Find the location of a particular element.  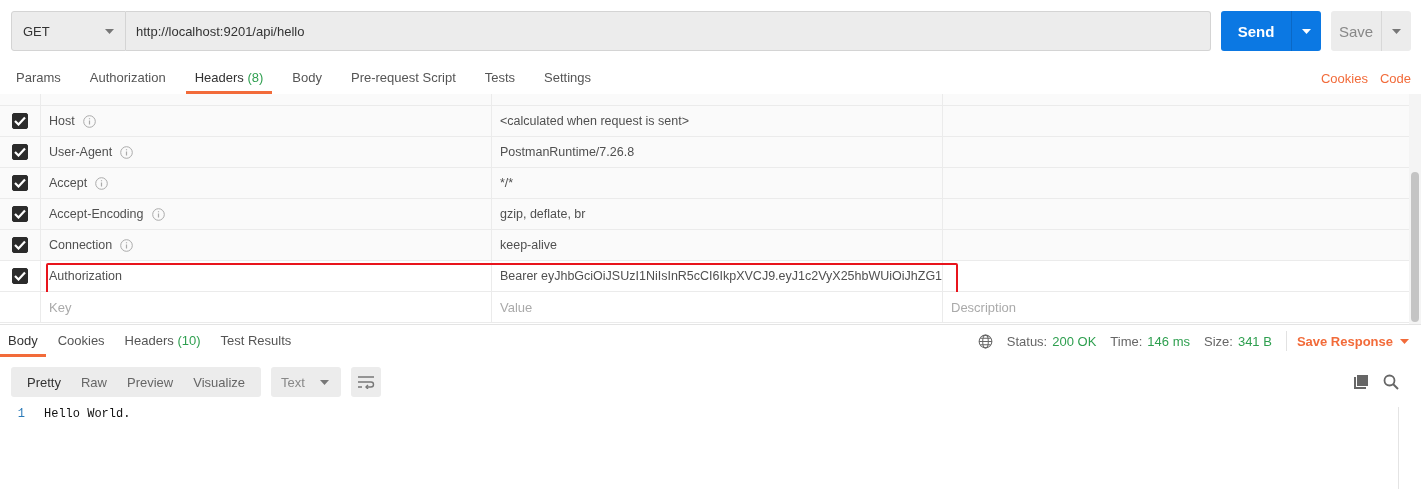

value-field: Value is located at coordinates (721, 307).